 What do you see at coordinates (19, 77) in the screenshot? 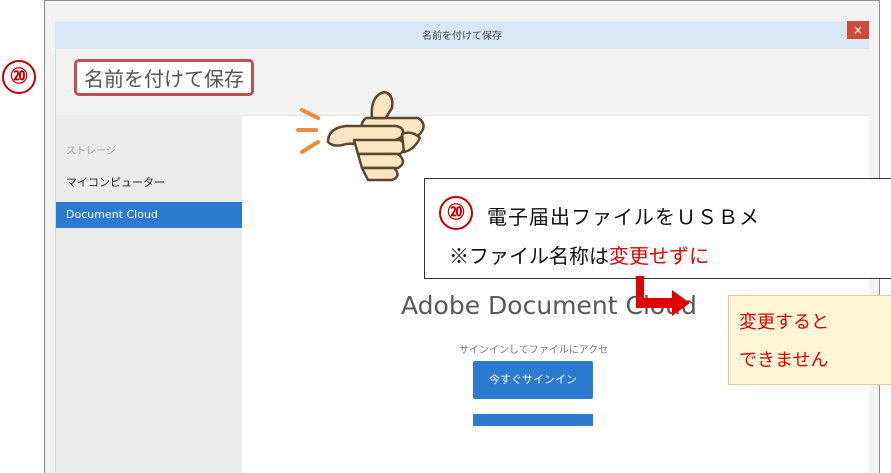
I see `step-number-badge: ⑳` at bounding box center [19, 77].